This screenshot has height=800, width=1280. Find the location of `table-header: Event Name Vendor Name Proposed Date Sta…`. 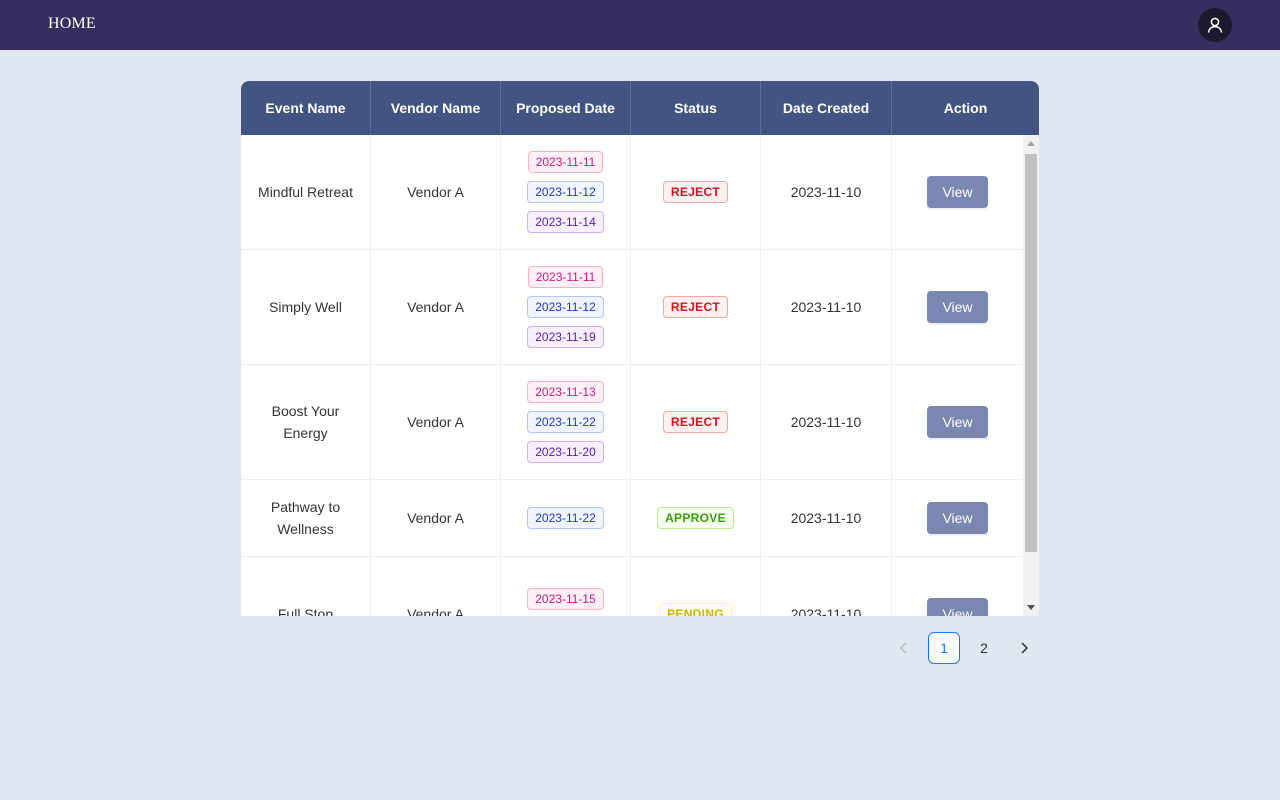

table-header: Event Name Vendor Name Proposed Date Sta… is located at coordinates (640, 108).